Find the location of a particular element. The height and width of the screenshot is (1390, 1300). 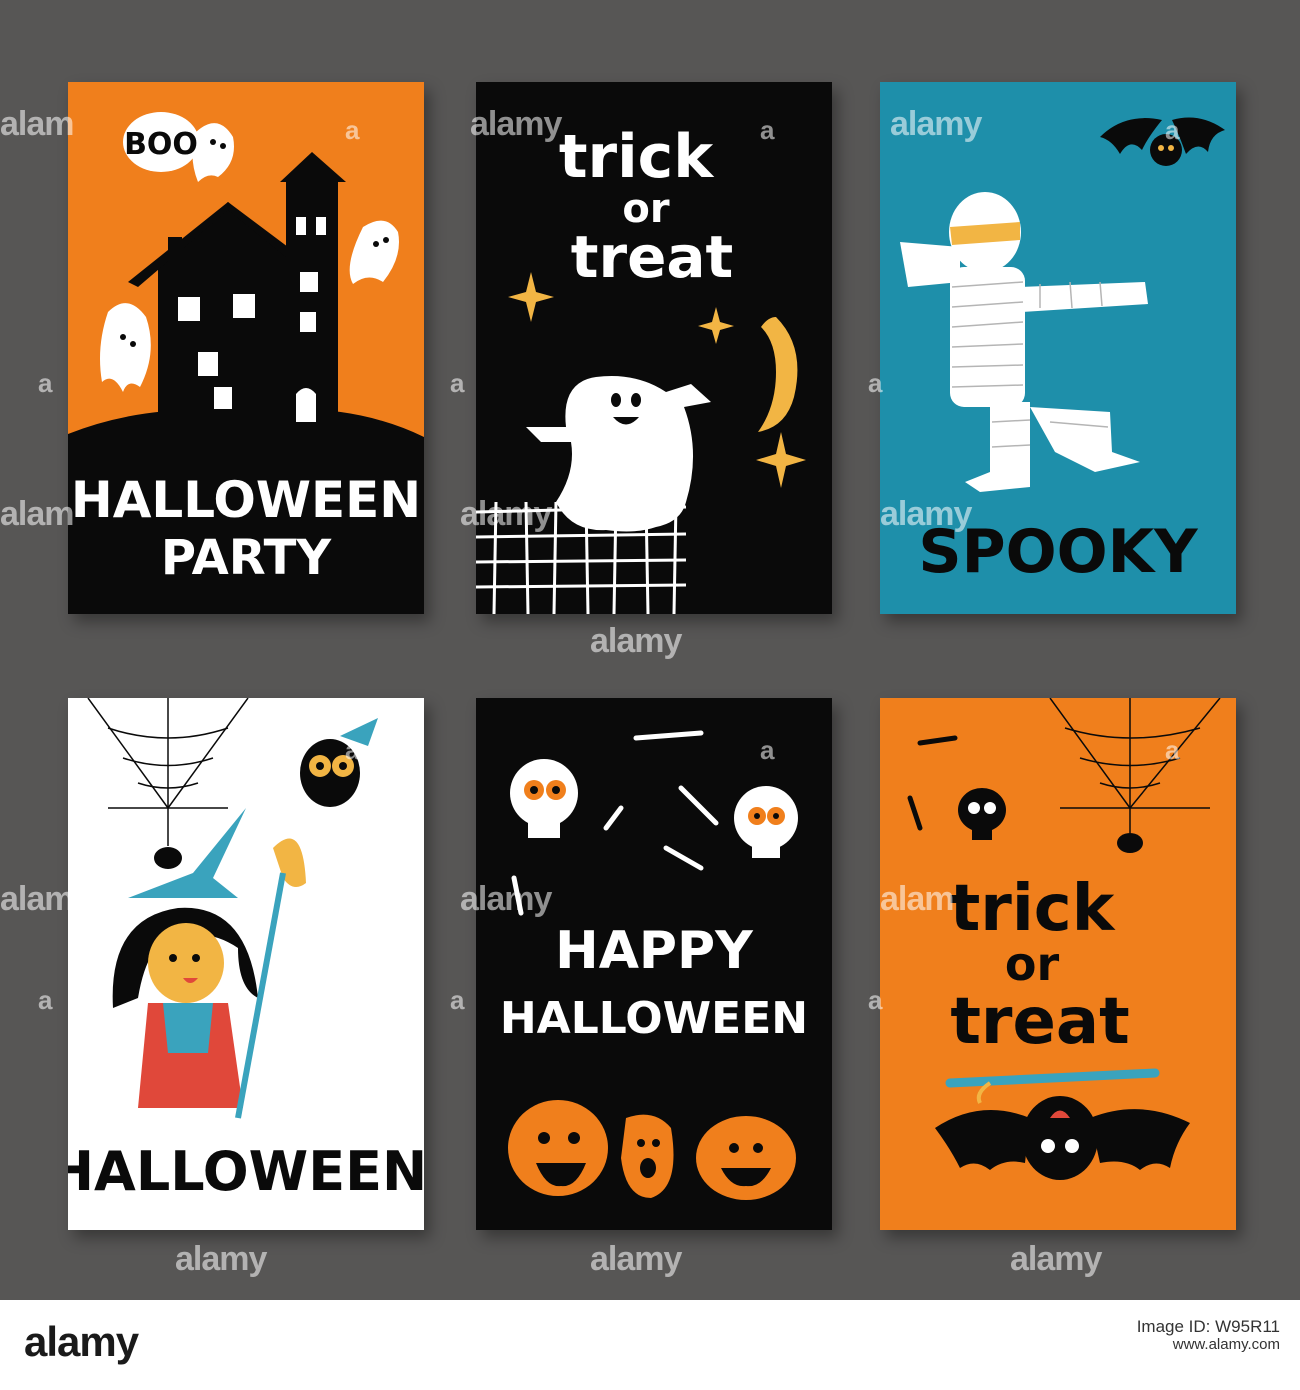

site-url: www.alamy.com is located at coordinates (1226, 1344).